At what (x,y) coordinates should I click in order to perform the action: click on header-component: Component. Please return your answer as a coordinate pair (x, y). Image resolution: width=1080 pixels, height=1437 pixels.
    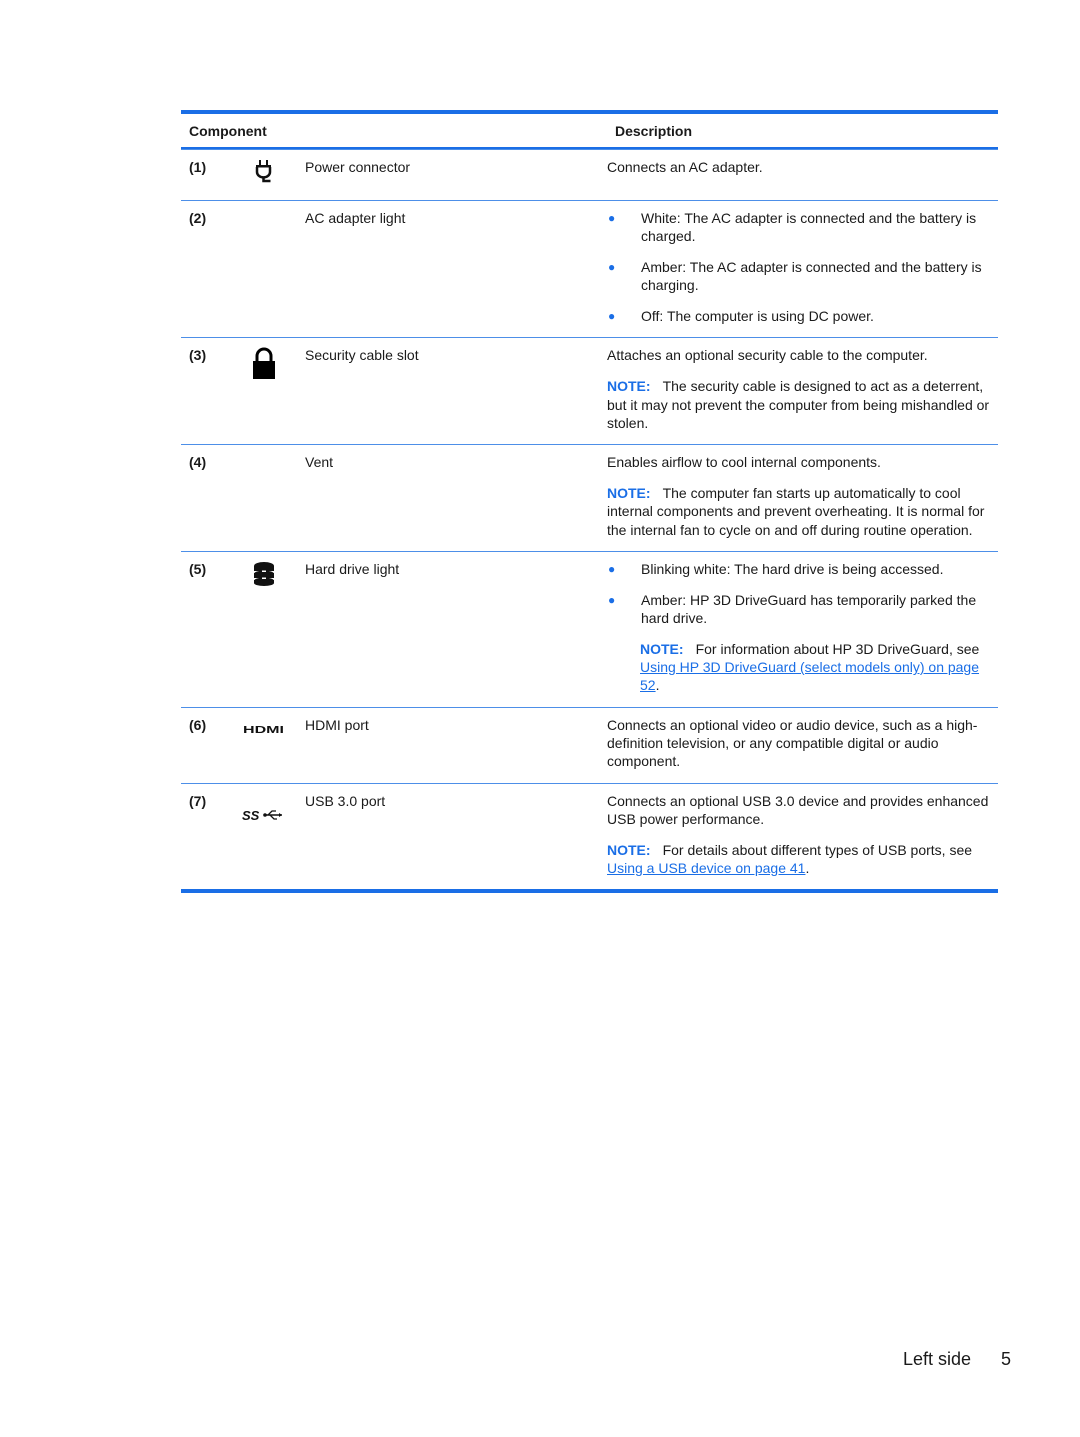
    Looking at the image, I should click on (228, 130).